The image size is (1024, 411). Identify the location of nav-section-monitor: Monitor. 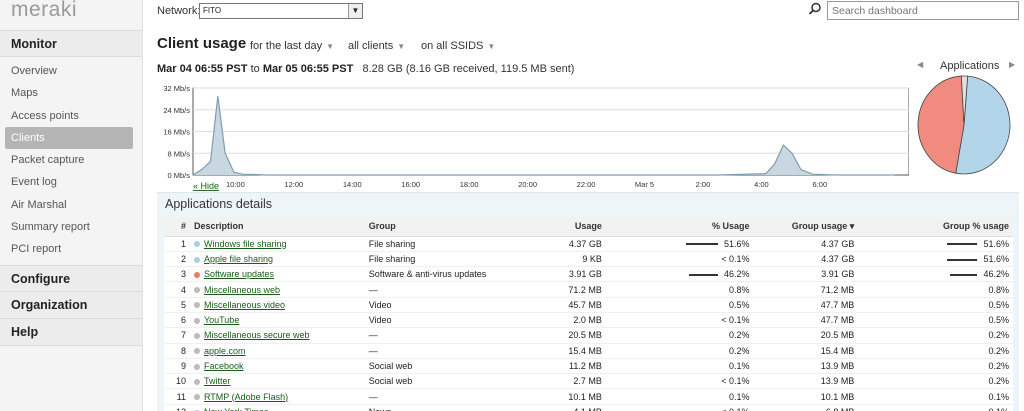
(71, 43).